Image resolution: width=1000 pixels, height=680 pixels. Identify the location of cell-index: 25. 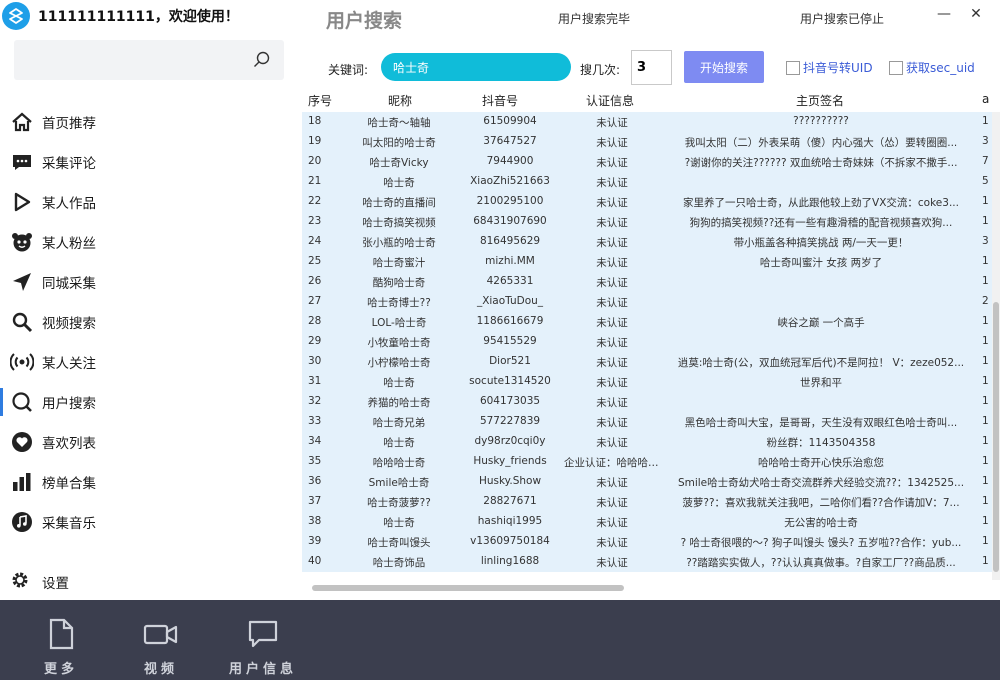
(315, 261).